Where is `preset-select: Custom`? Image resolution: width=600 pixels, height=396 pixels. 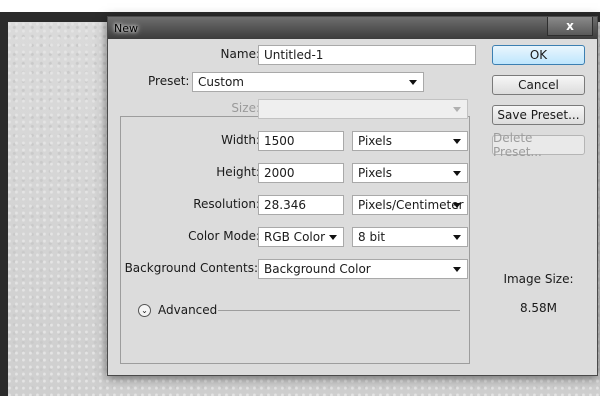
preset-select: Custom is located at coordinates (308, 82).